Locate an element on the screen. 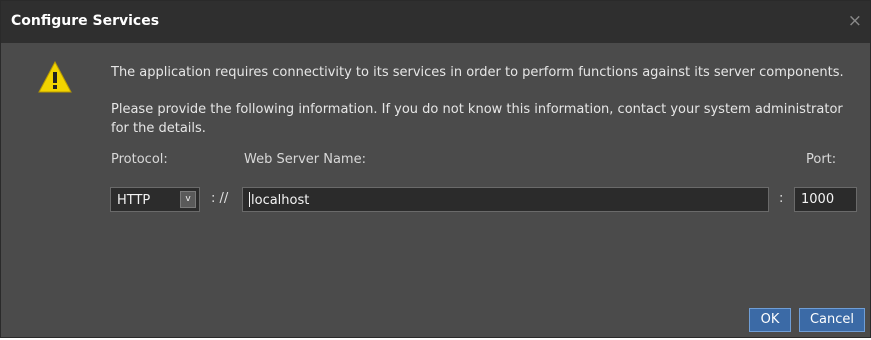  port-value: 1000 is located at coordinates (818, 199).